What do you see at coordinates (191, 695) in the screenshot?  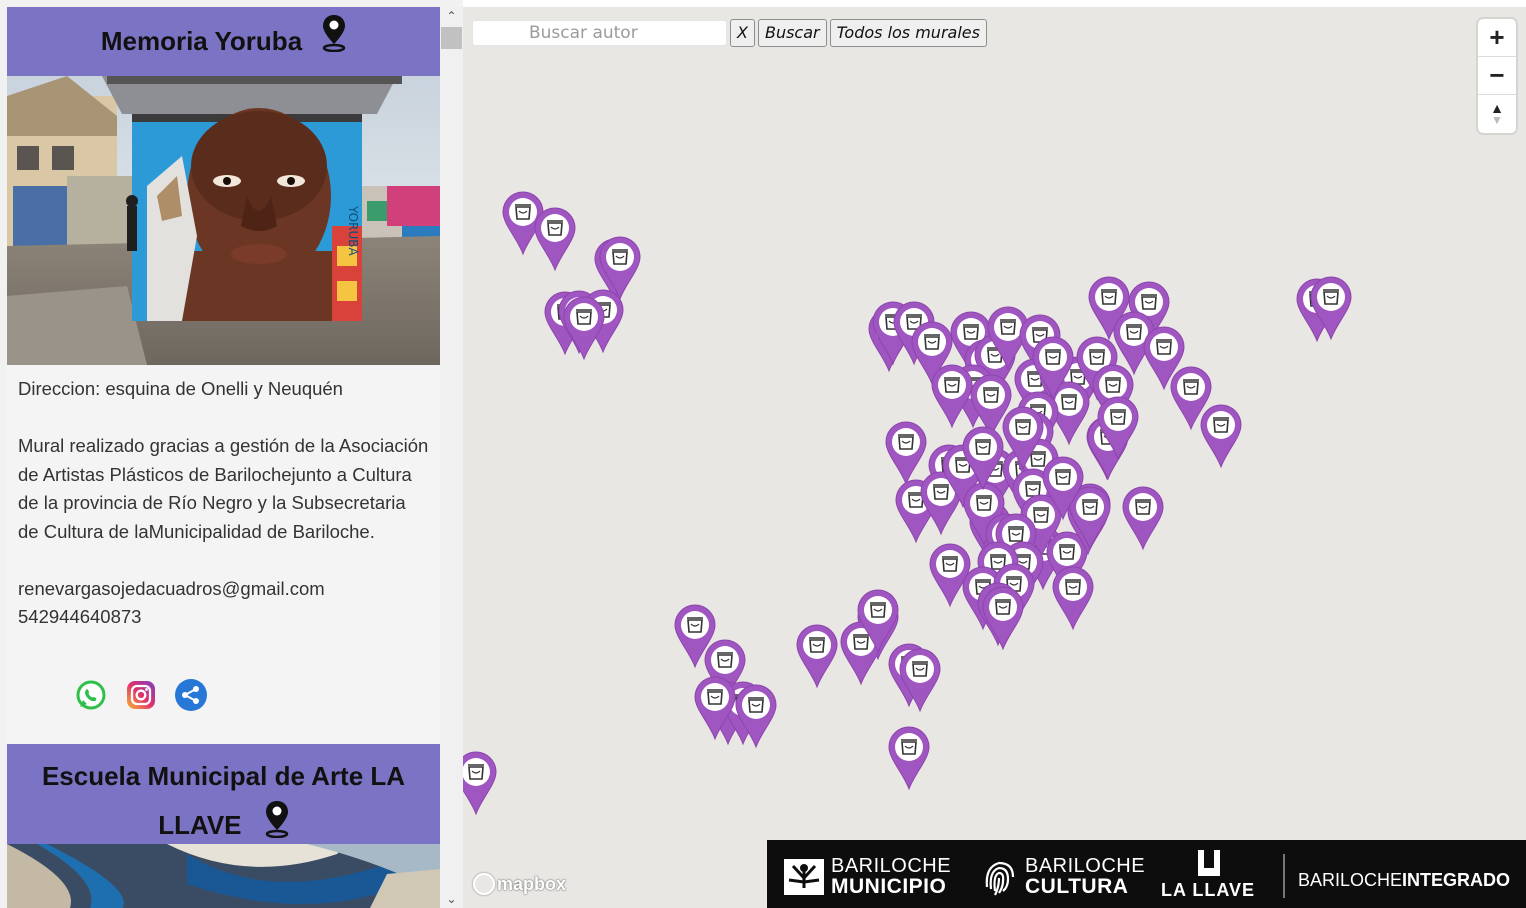 I see `share-icon` at bounding box center [191, 695].